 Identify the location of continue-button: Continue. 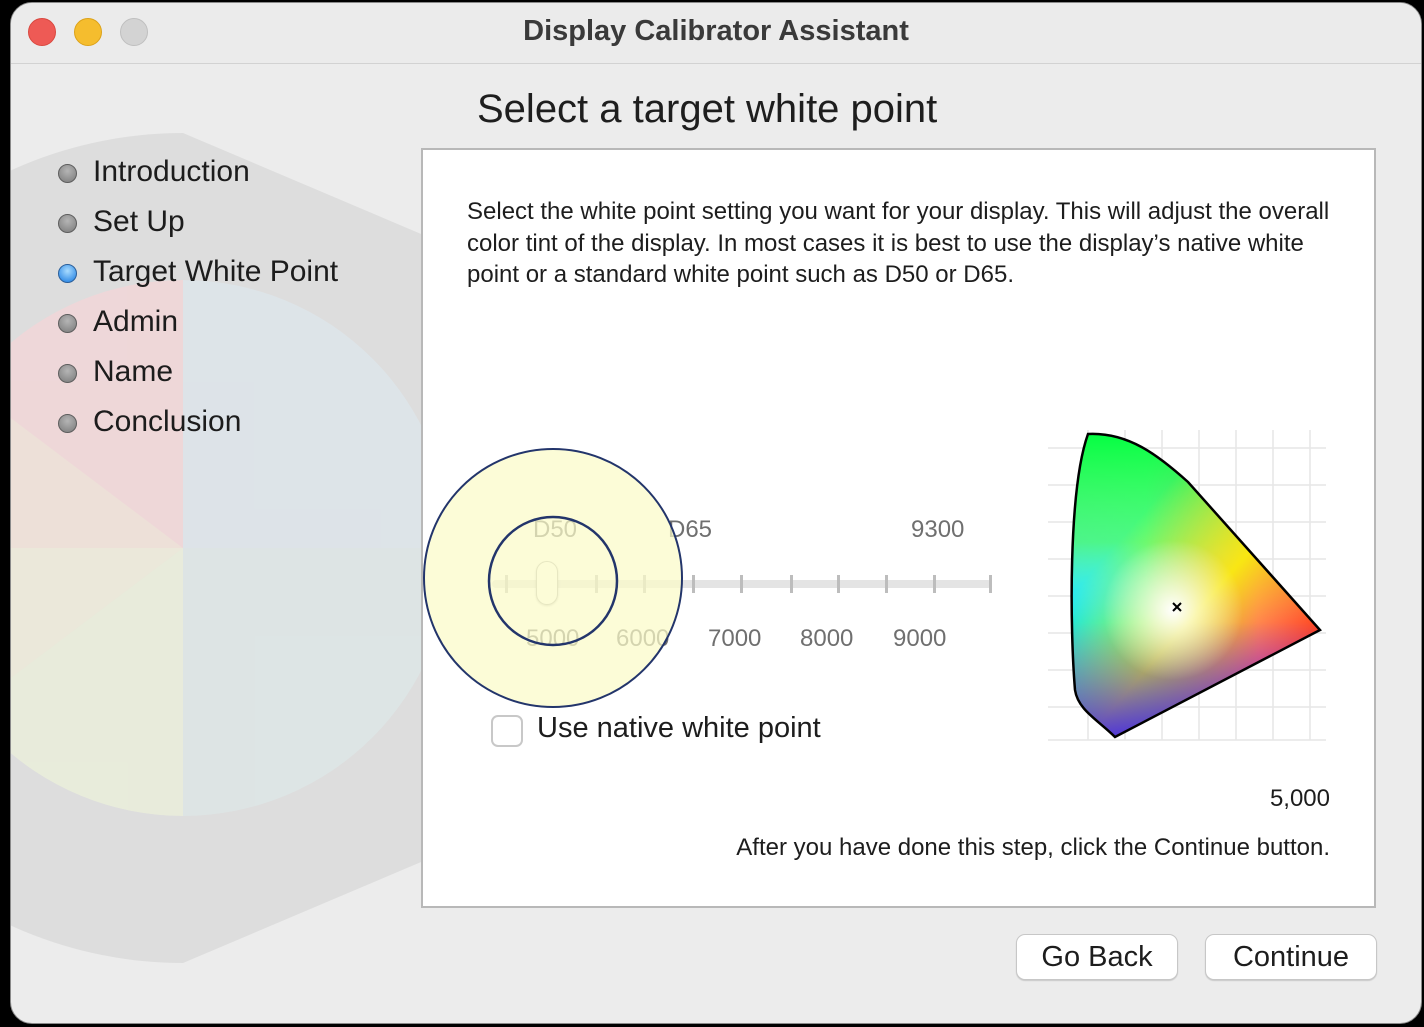
(1291, 957).